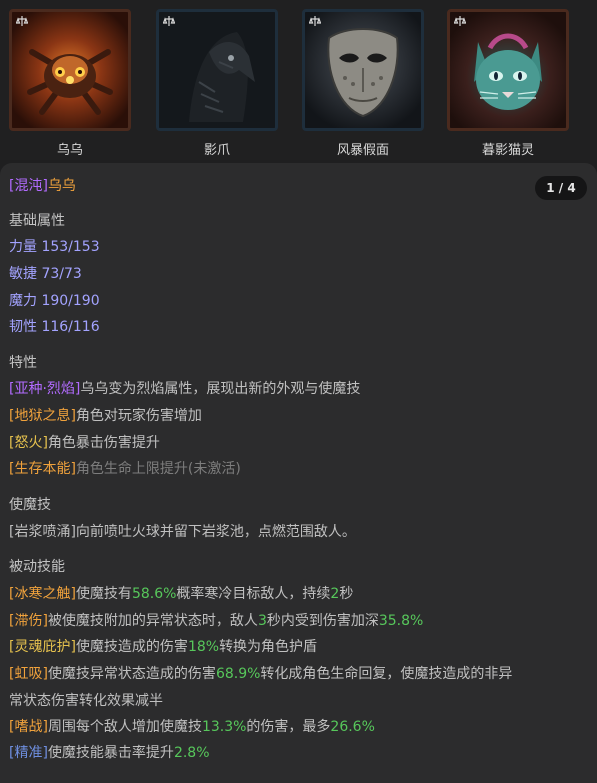  I want to click on passive-header: 被动技能, so click(37, 567).